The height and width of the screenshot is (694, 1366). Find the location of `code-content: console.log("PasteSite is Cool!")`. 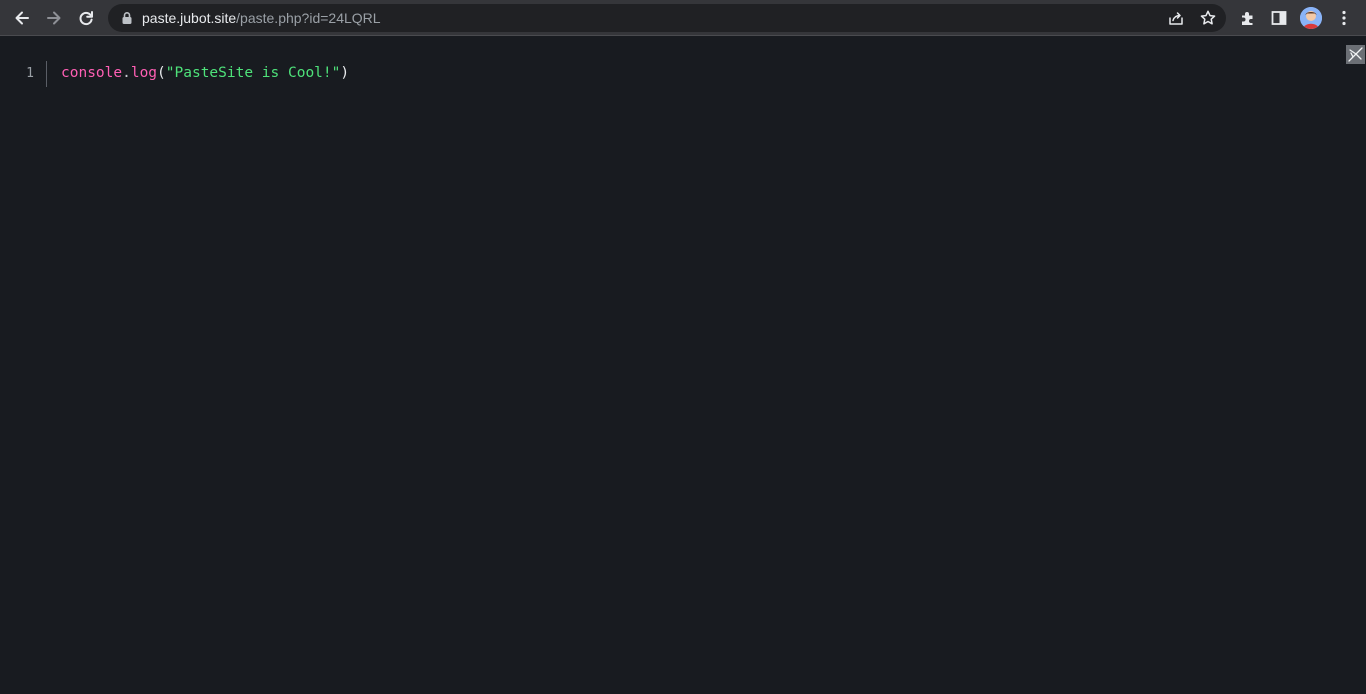

code-content: console.log("PasteSite is Cool!") is located at coordinates (205, 73).